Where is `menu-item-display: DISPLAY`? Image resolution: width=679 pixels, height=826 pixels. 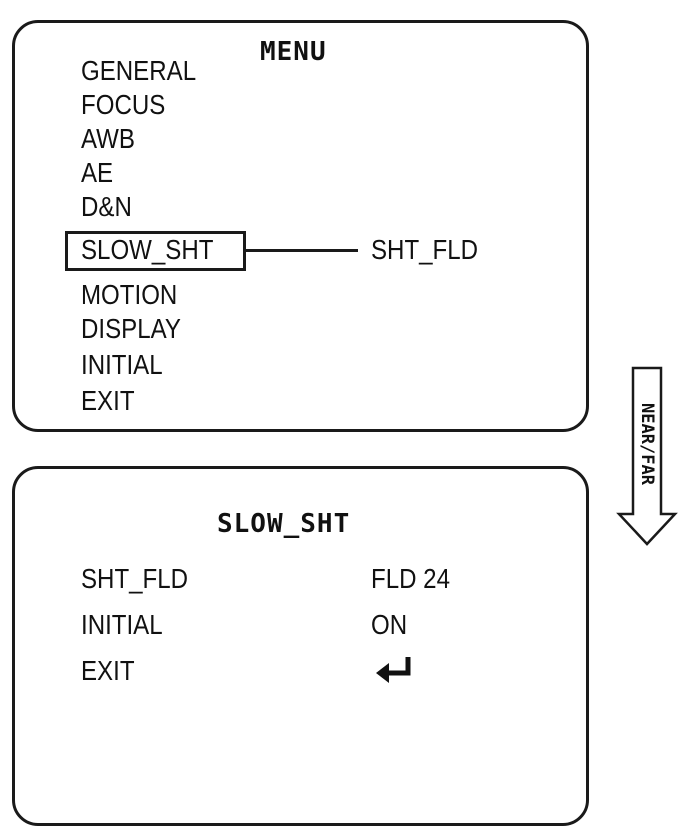
menu-item-display: DISPLAY is located at coordinates (131, 329).